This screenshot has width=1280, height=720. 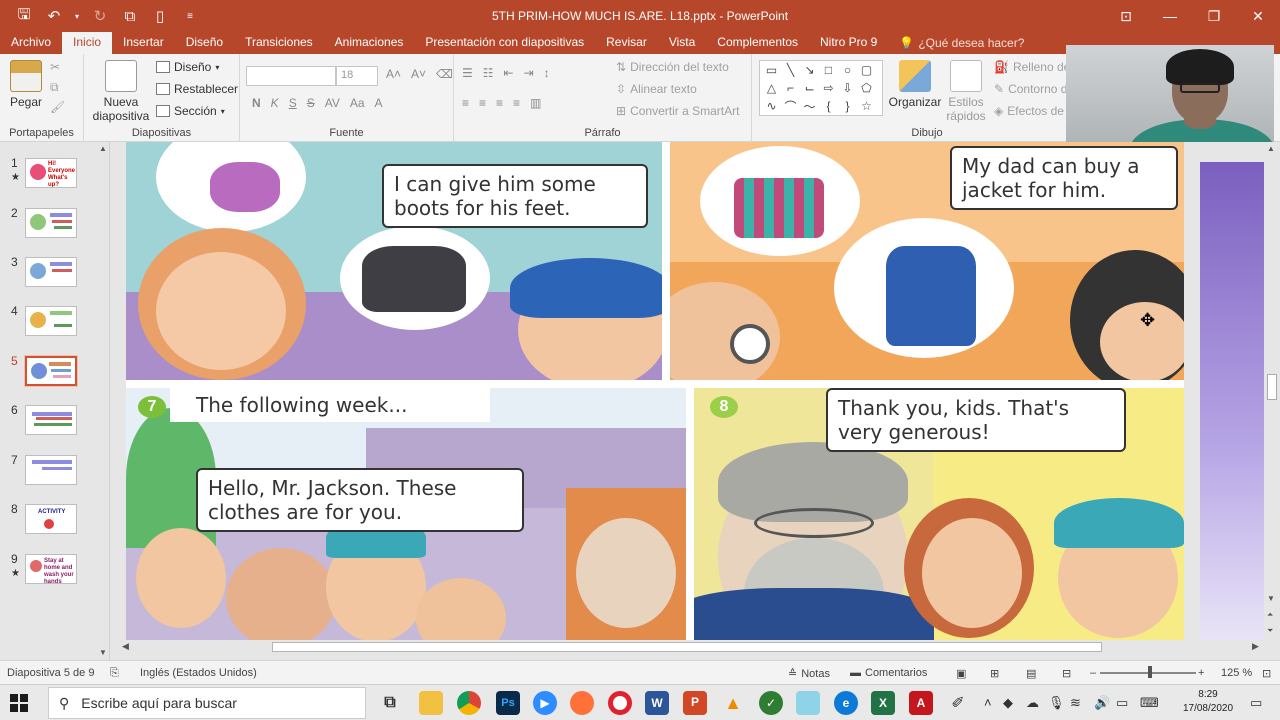 What do you see at coordinates (847, 88) in the screenshot?
I see `down-arrow-shape-icon: ⇩` at bounding box center [847, 88].